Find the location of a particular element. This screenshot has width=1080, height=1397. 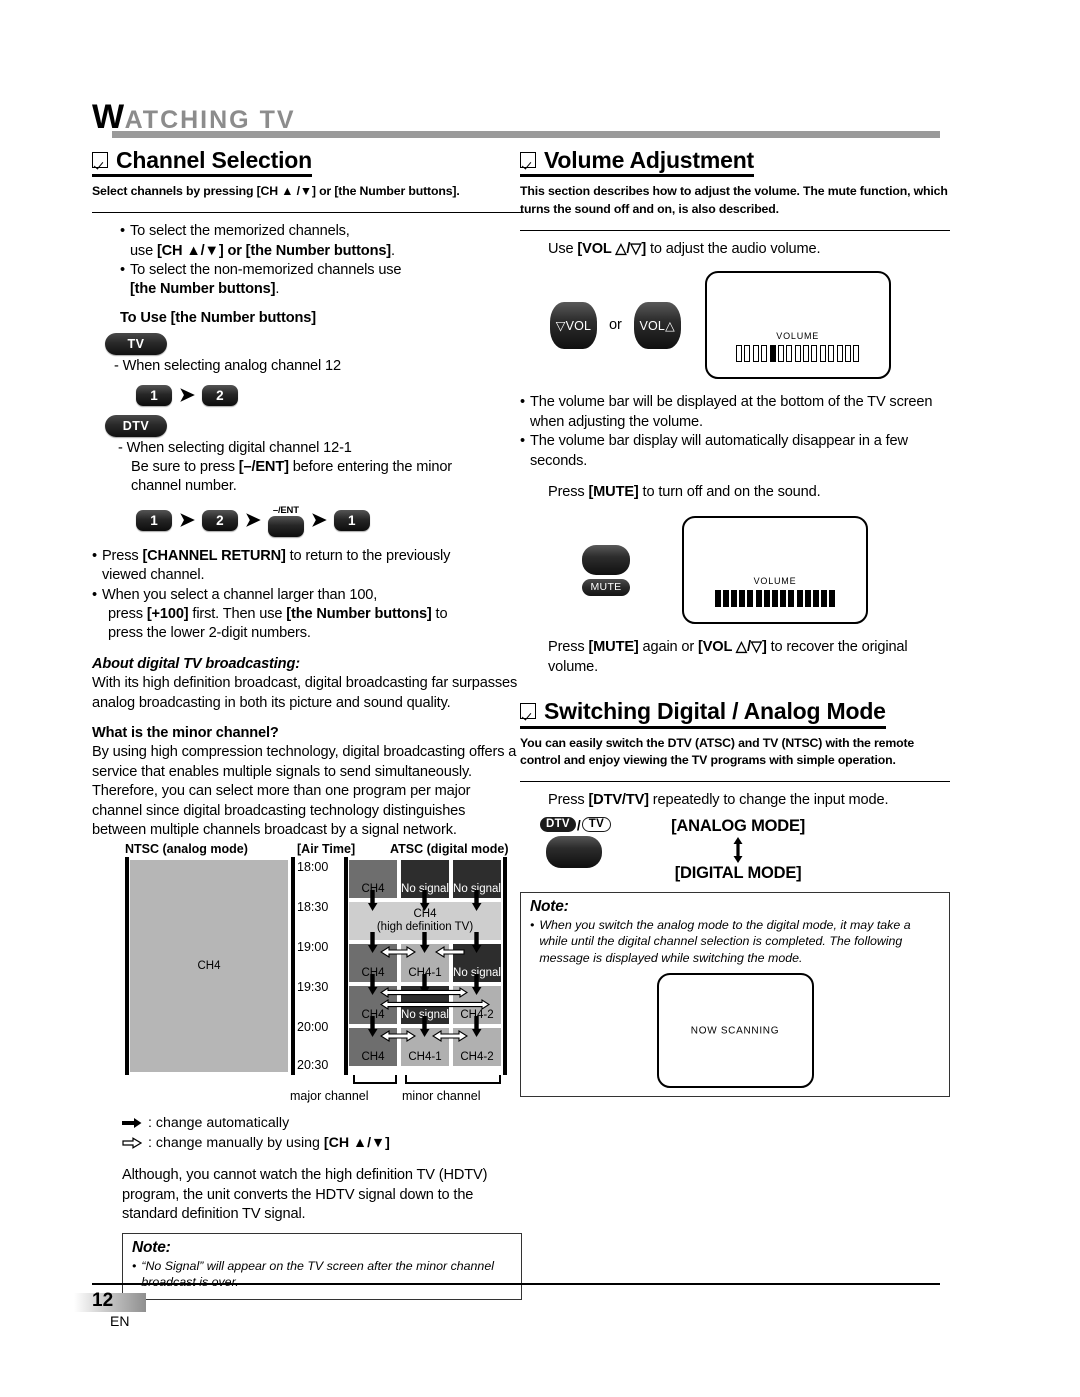

bullet-lead: To select the non-memorized channels use is located at coordinates (265, 269).